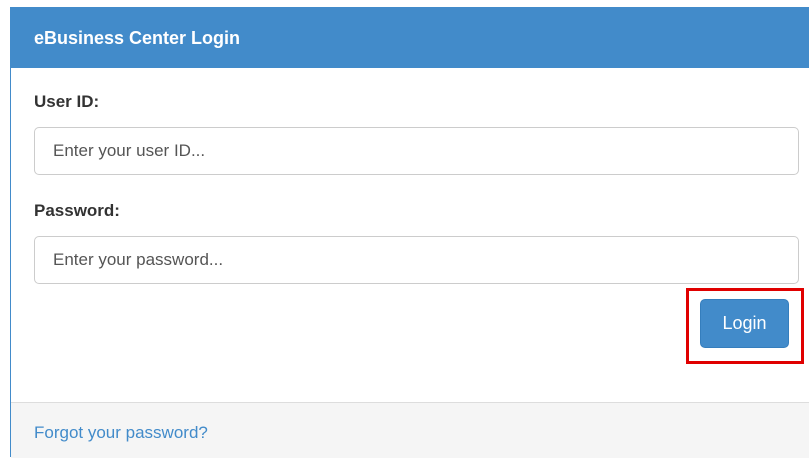 Image resolution: width=809 pixels, height=458 pixels. Describe the element at coordinates (416, 260) in the screenshot. I see `password-input` at that location.